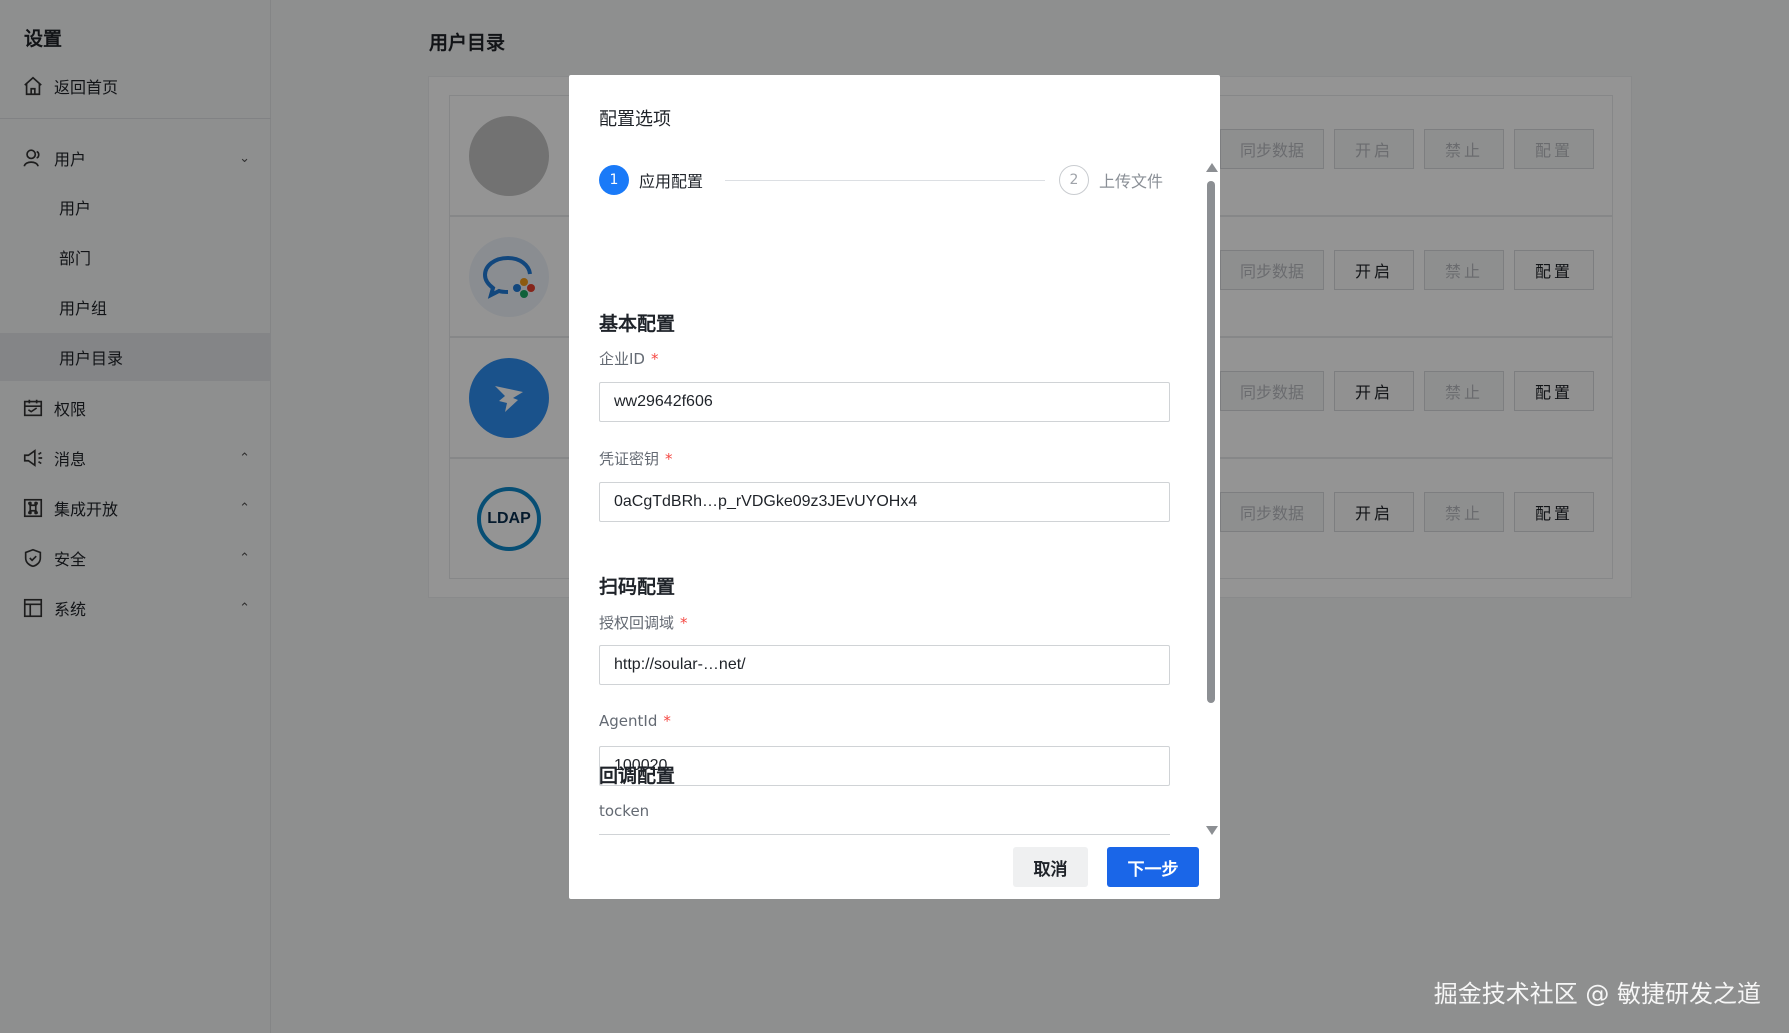 This screenshot has width=1789, height=1033. Describe the element at coordinates (894, 867) in the screenshot. I see `modal-footer: 取消 下一步` at that location.